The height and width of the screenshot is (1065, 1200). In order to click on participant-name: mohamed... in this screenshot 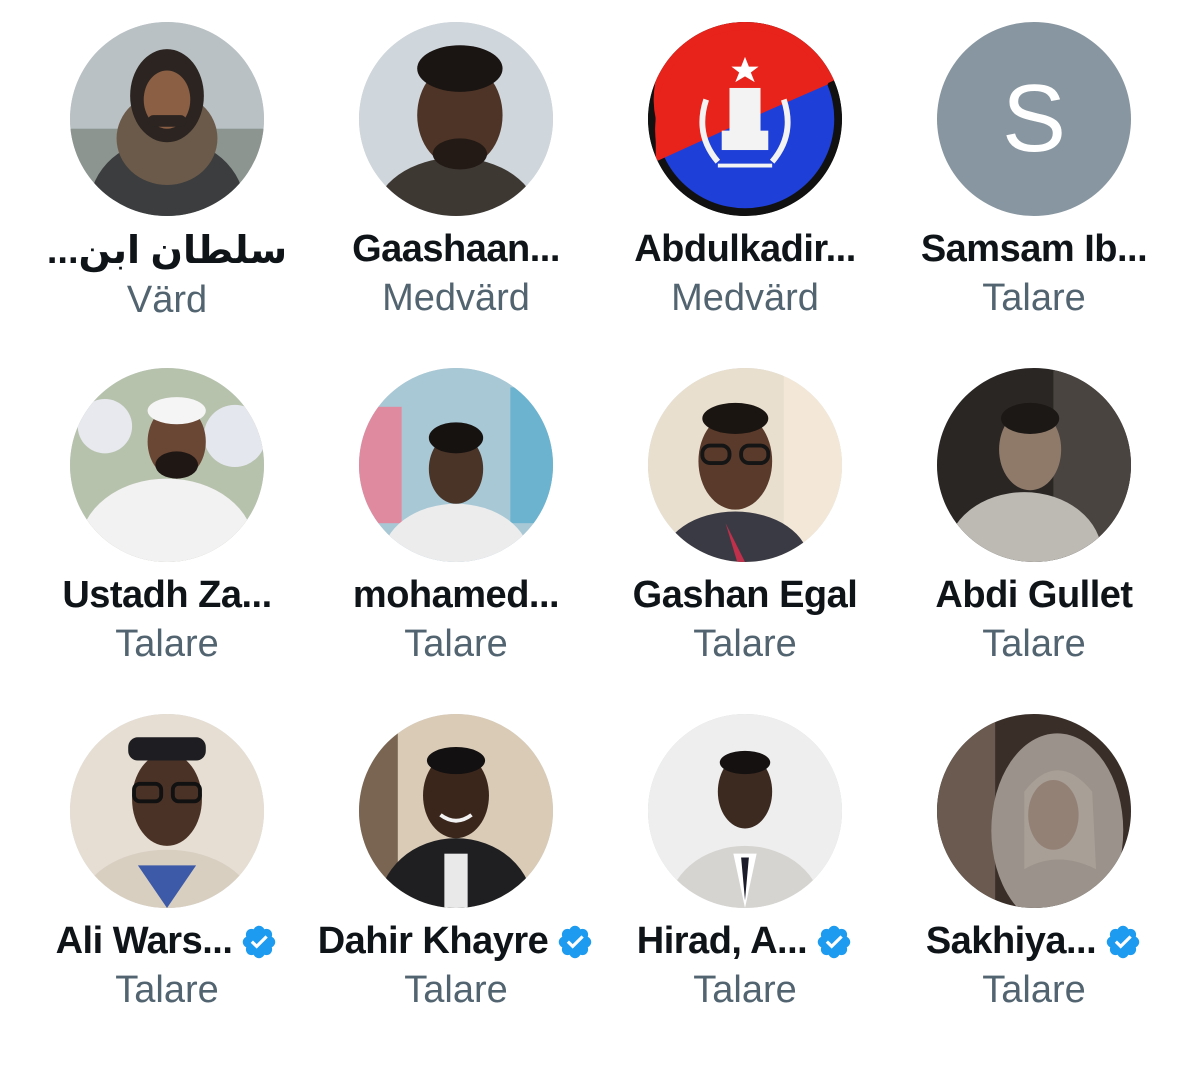, I will do `click(456, 595)`.